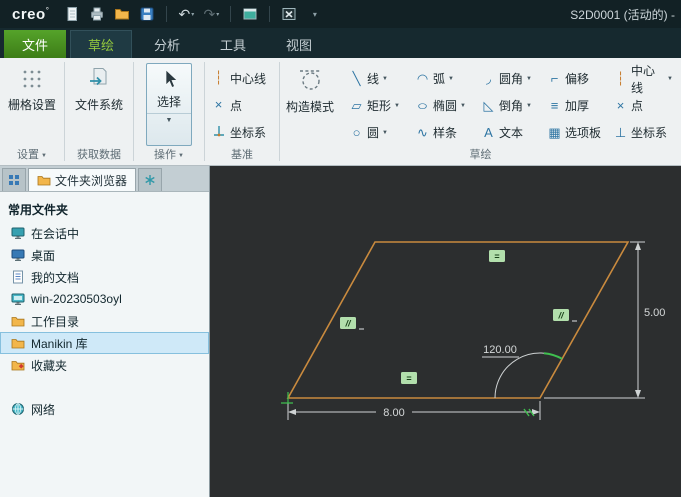 This screenshot has height=497, width=681. What do you see at coordinates (99, 155) in the screenshot?
I see `group-caption-get-data: 获取数据` at bounding box center [99, 155].